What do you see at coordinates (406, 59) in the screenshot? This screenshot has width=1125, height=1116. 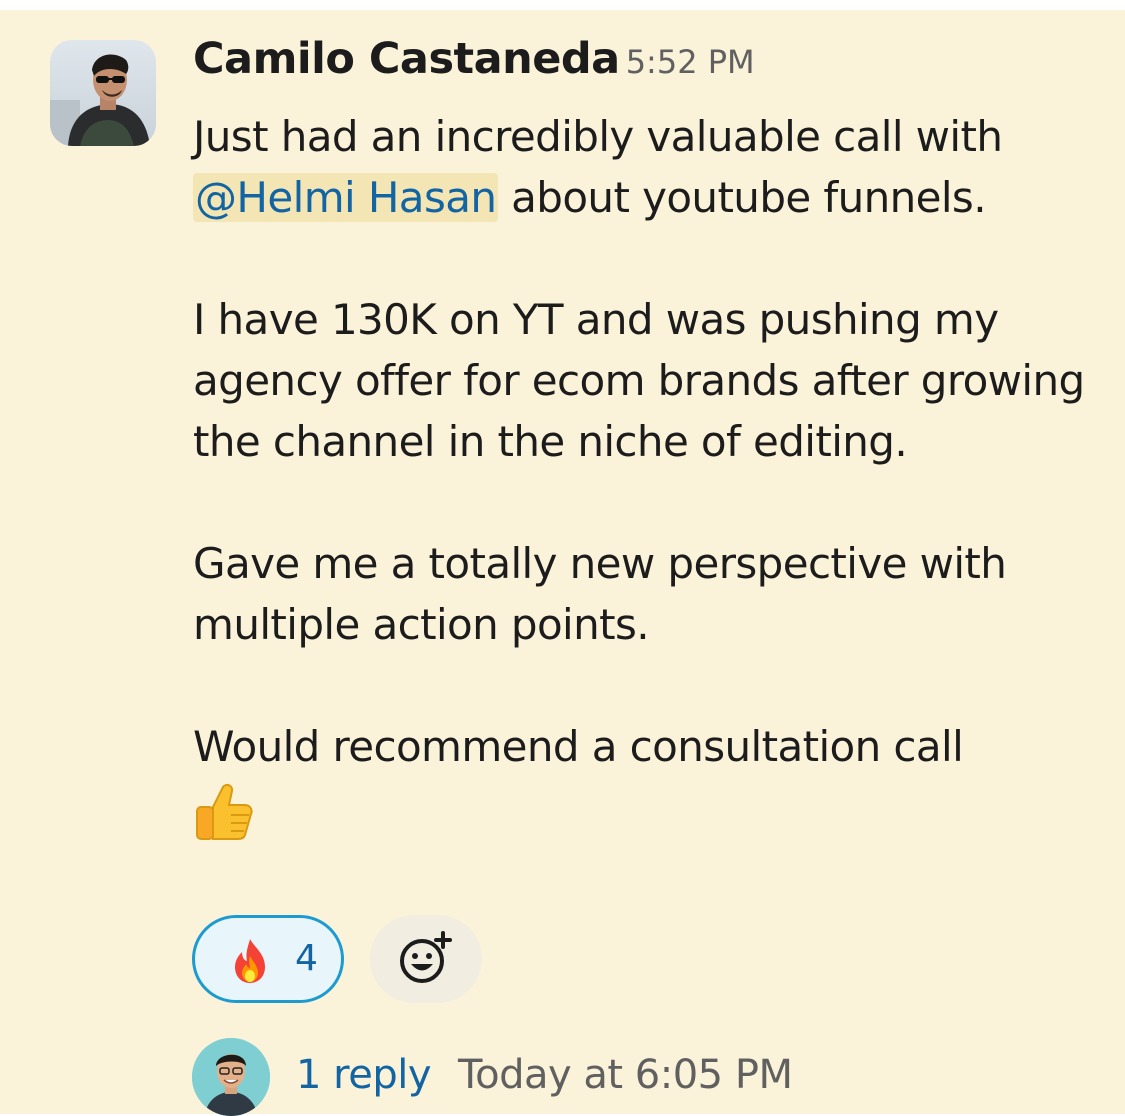 I see `sender-name: Camilo Castaneda` at bounding box center [406, 59].